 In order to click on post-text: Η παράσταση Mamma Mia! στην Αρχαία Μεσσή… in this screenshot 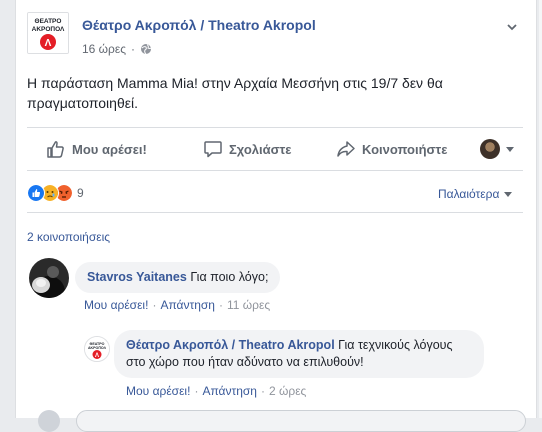, I will do `click(235, 93)`.